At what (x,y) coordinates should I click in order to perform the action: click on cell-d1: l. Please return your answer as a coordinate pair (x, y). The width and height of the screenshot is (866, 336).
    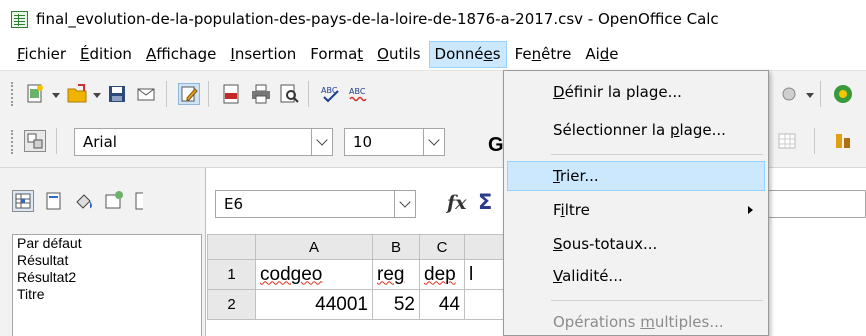
    Looking at the image, I should click on (484, 274).